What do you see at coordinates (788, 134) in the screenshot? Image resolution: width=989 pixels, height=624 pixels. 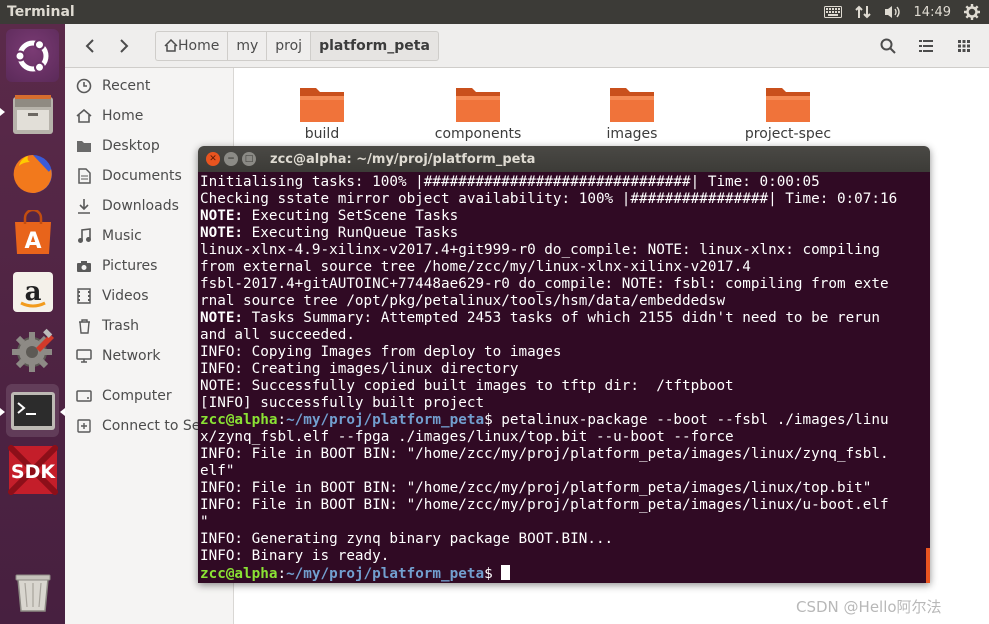 I see `folder-label: project-spec` at bounding box center [788, 134].